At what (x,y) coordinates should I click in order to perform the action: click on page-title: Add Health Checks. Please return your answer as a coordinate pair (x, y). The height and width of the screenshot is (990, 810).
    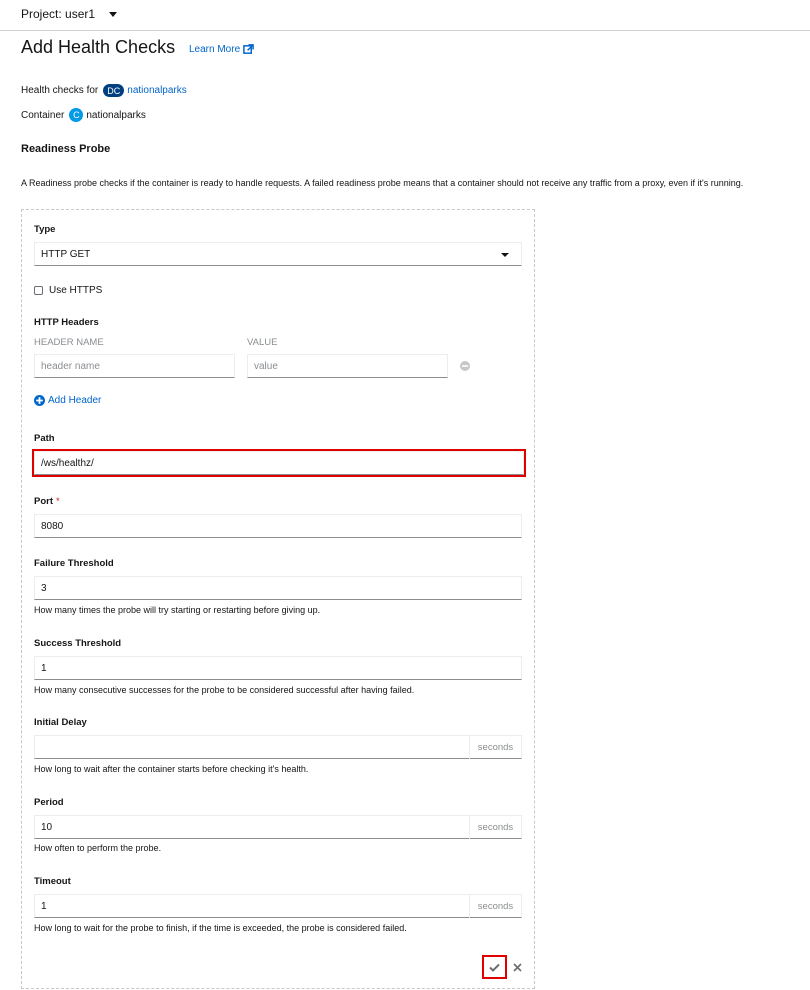
    Looking at the image, I should click on (98, 47).